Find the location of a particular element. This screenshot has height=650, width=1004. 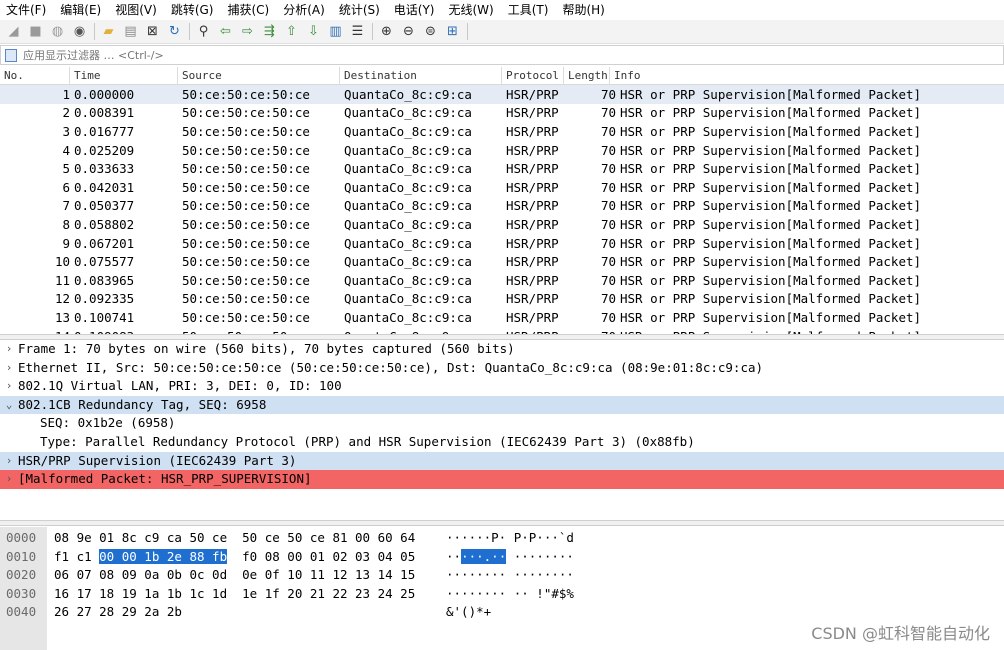

detail-tree-item: SEQ: 0x1b2e (6958) is located at coordinates (502, 423).